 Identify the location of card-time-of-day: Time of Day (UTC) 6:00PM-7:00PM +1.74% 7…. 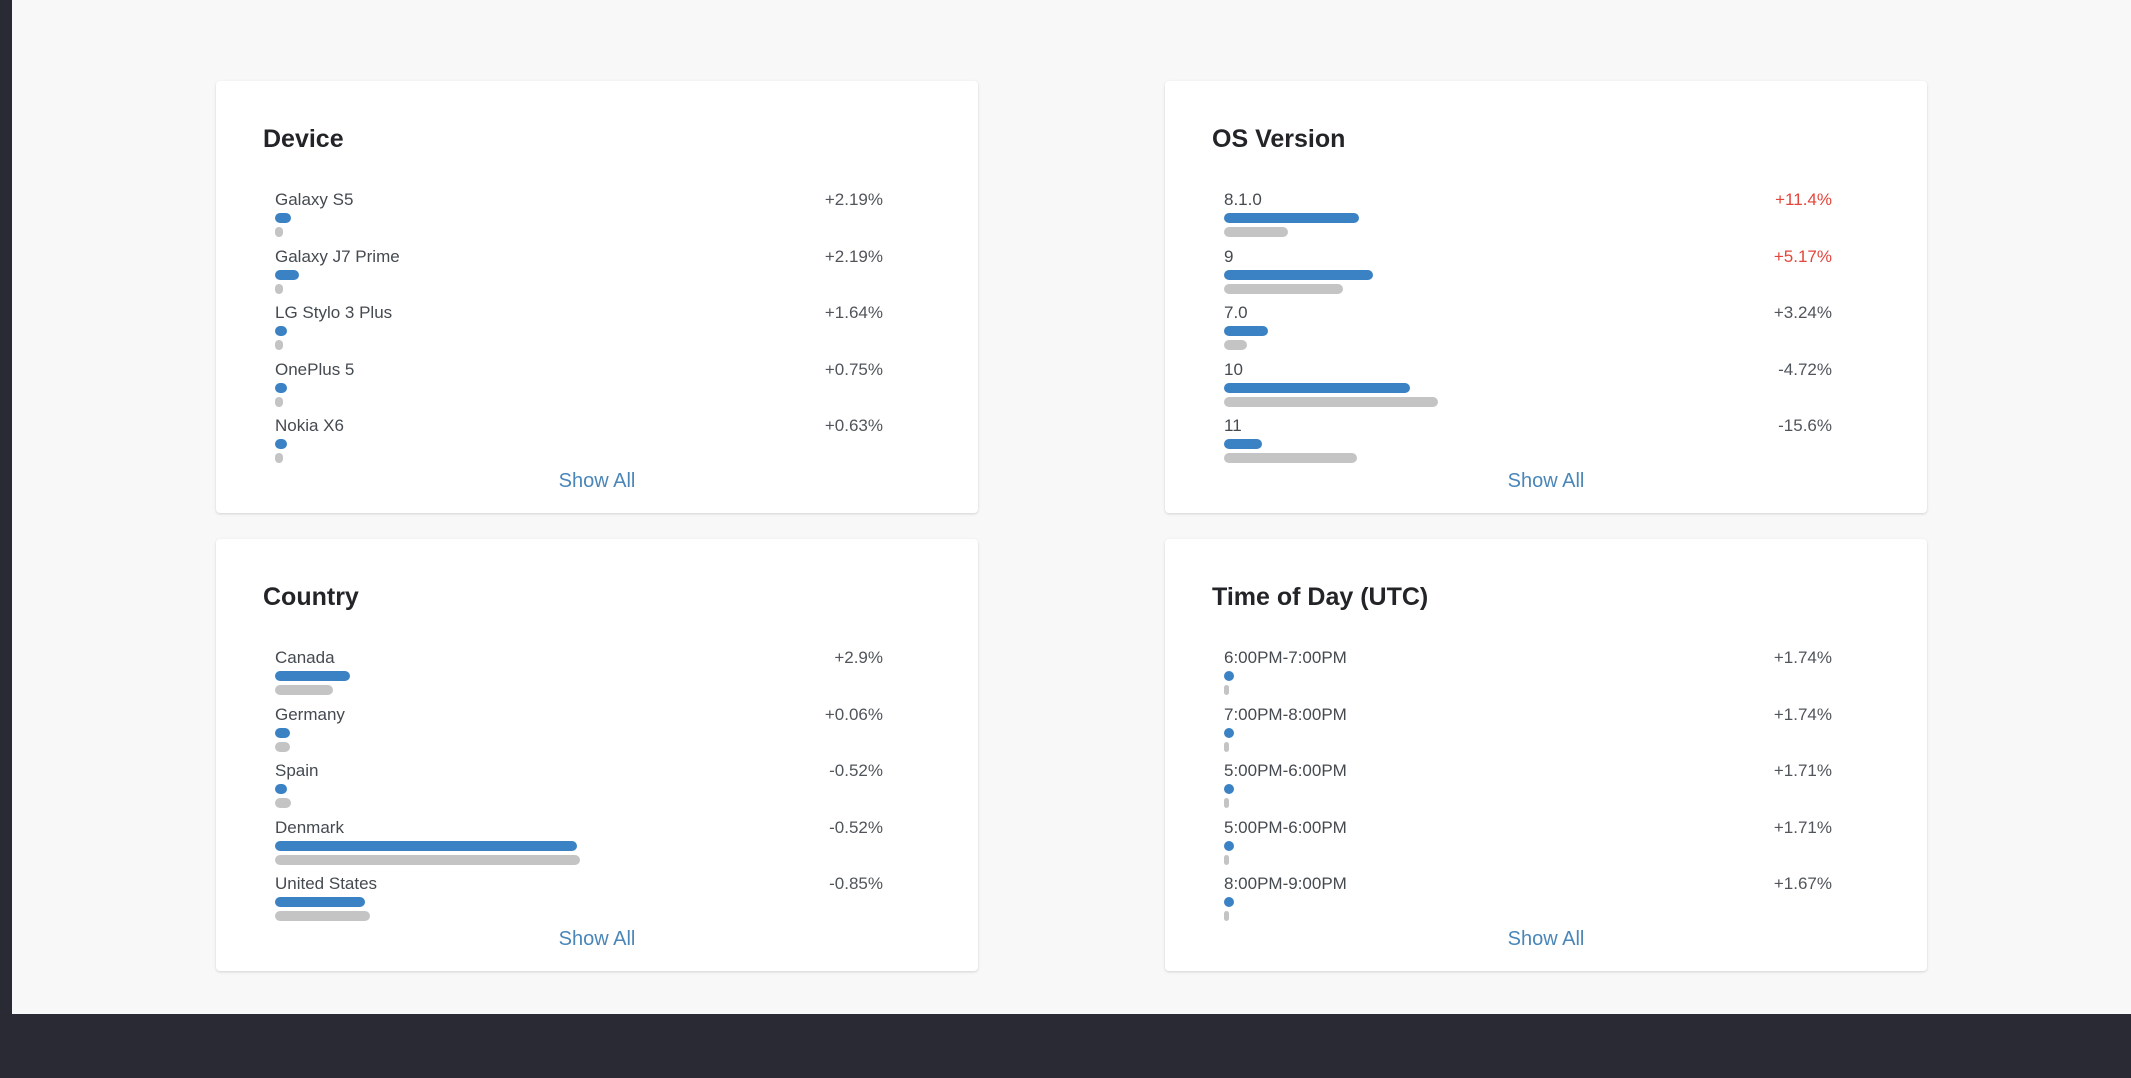
(1546, 755).